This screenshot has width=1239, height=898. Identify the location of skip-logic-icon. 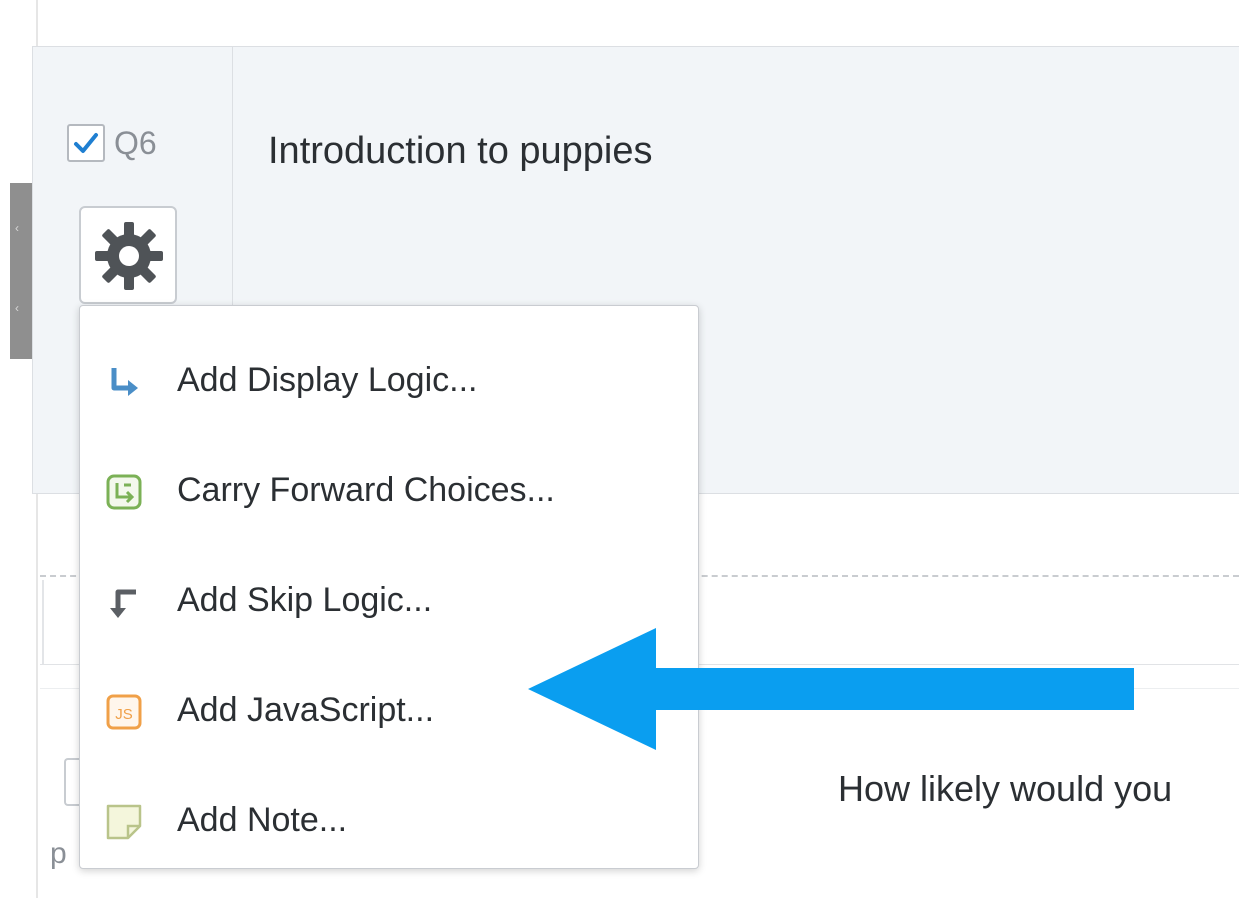
(123, 603).